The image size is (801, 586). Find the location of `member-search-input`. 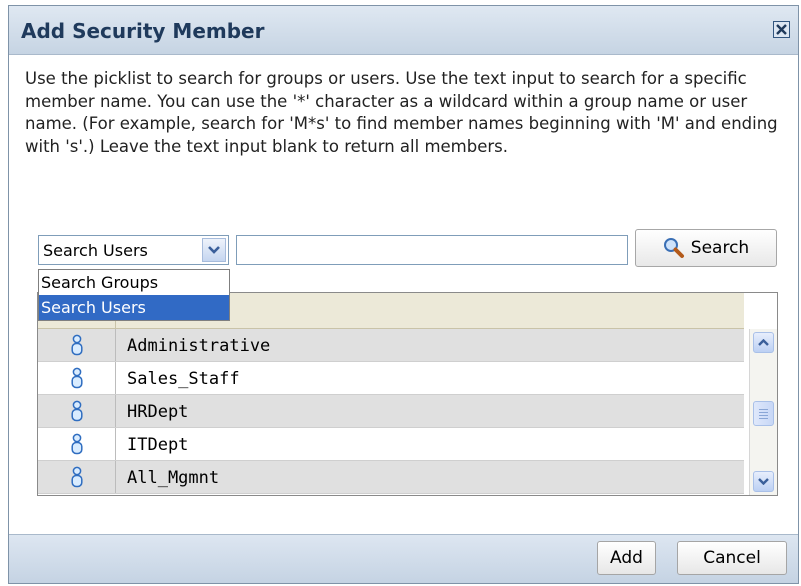

member-search-input is located at coordinates (432, 250).